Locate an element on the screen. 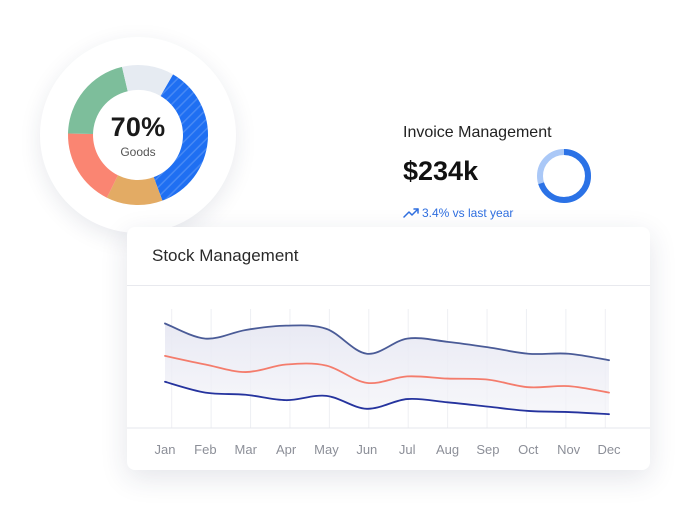 The height and width of the screenshot is (512, 688). x-tick-label: Feb is located at coordinates (205, 449).